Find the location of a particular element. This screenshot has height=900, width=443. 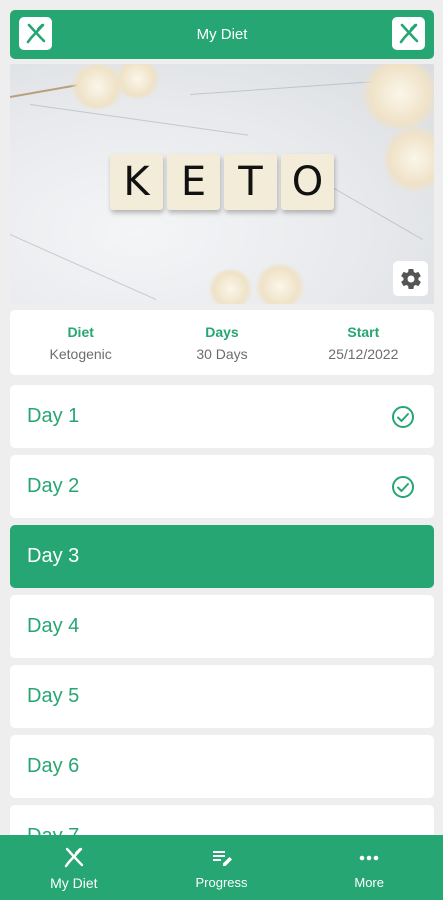

nav-my-diet: My Diet is located at coordinates (74, 867).